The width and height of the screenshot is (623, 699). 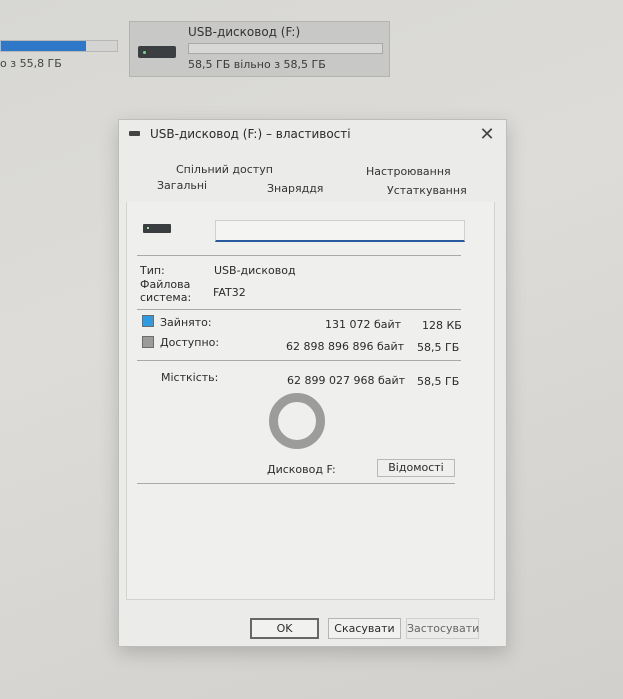 What do you see at coordinates (250, 134) in the screenshot?
I see `dialog-title: USB-дисковод (F:) – властивості` at bounding box center [250, 134].